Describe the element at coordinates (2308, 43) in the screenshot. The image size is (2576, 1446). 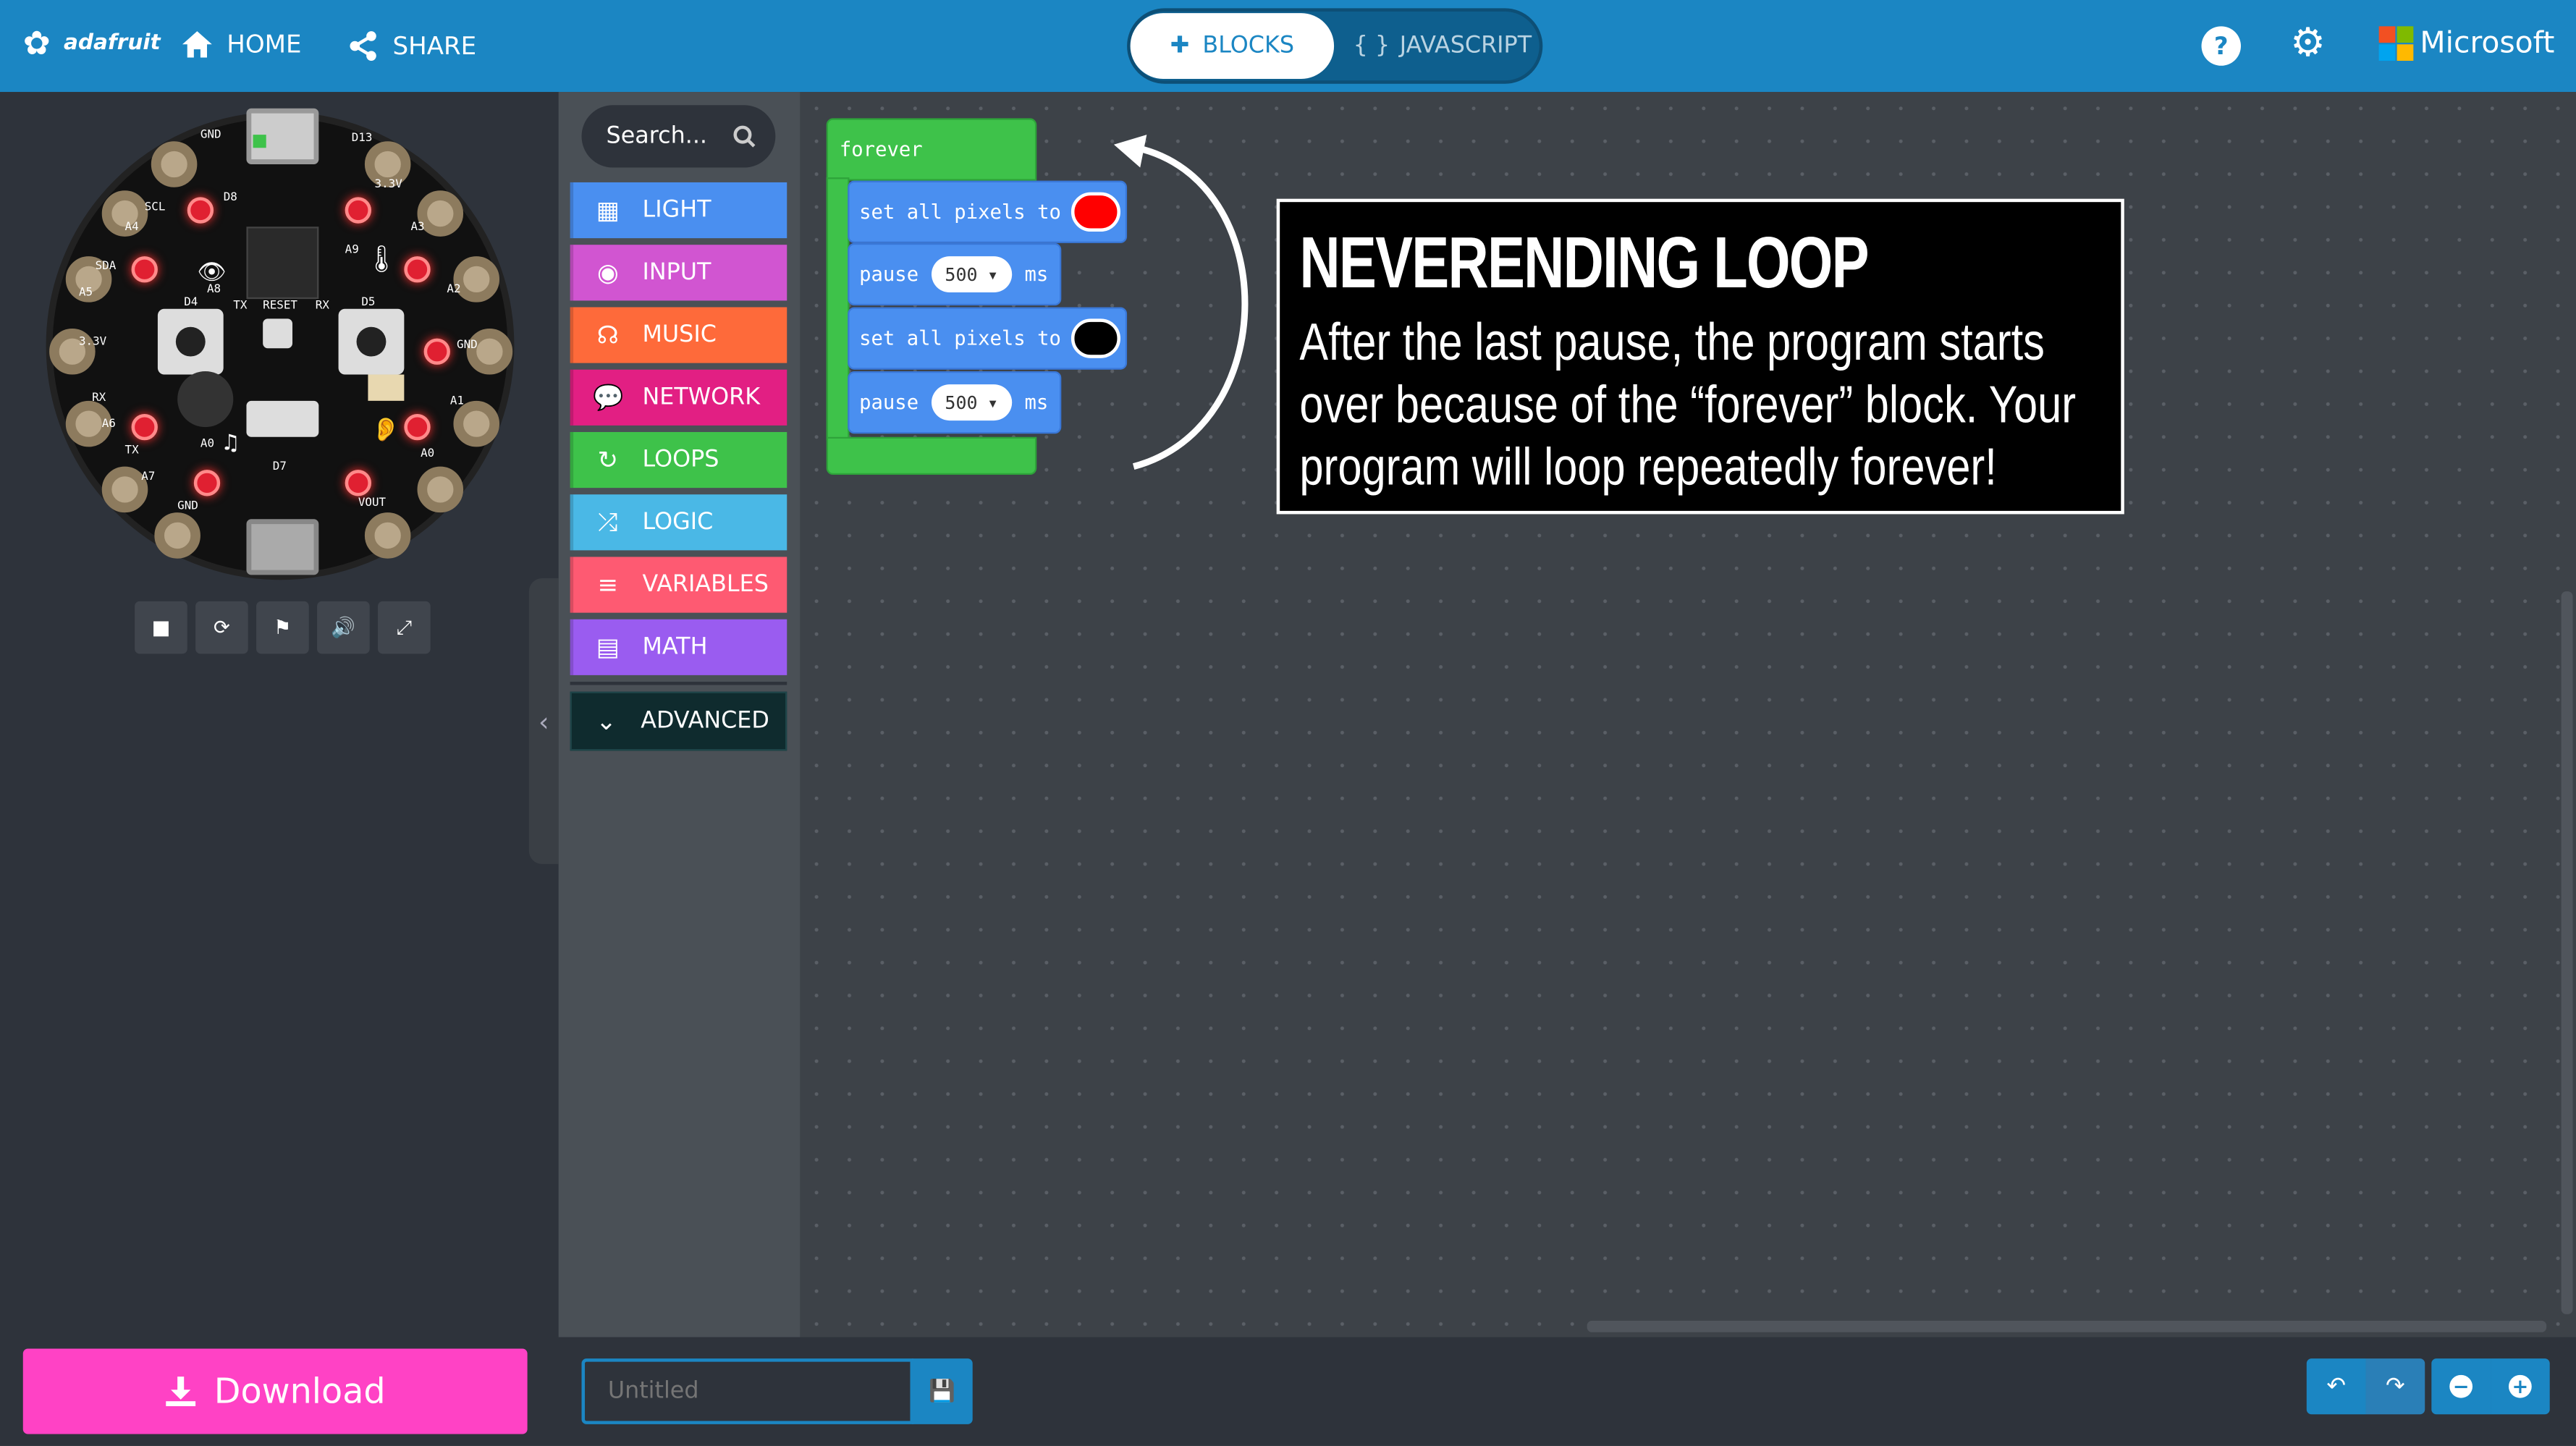
I see `gear-icon: ⚙` at that location.